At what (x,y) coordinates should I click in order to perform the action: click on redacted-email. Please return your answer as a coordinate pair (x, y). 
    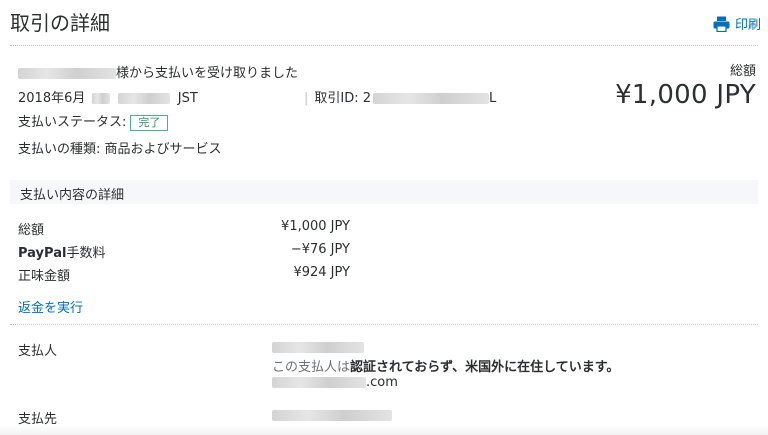
    Looking at the image, I should click on (319, 382).